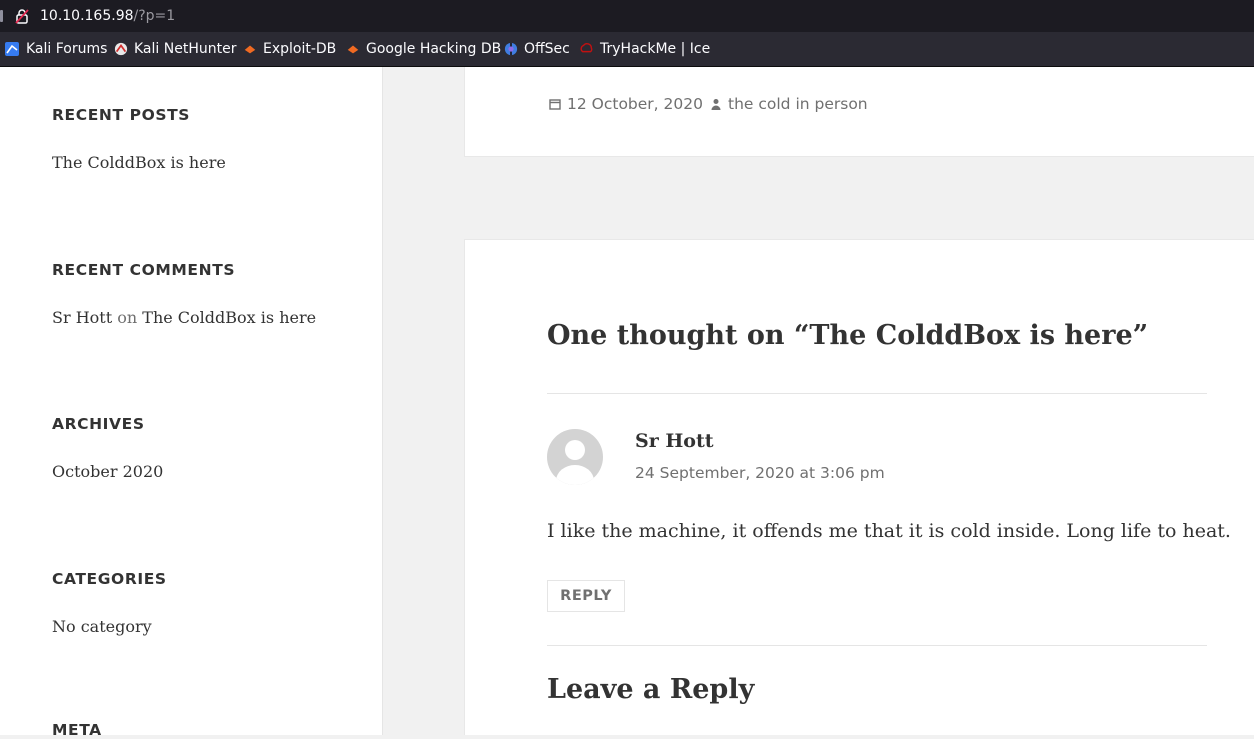  What do you see at coordinates (674, 441) in the screenshot?
I see `comment-author: Sr Hott` at bounding box center [674, 441].